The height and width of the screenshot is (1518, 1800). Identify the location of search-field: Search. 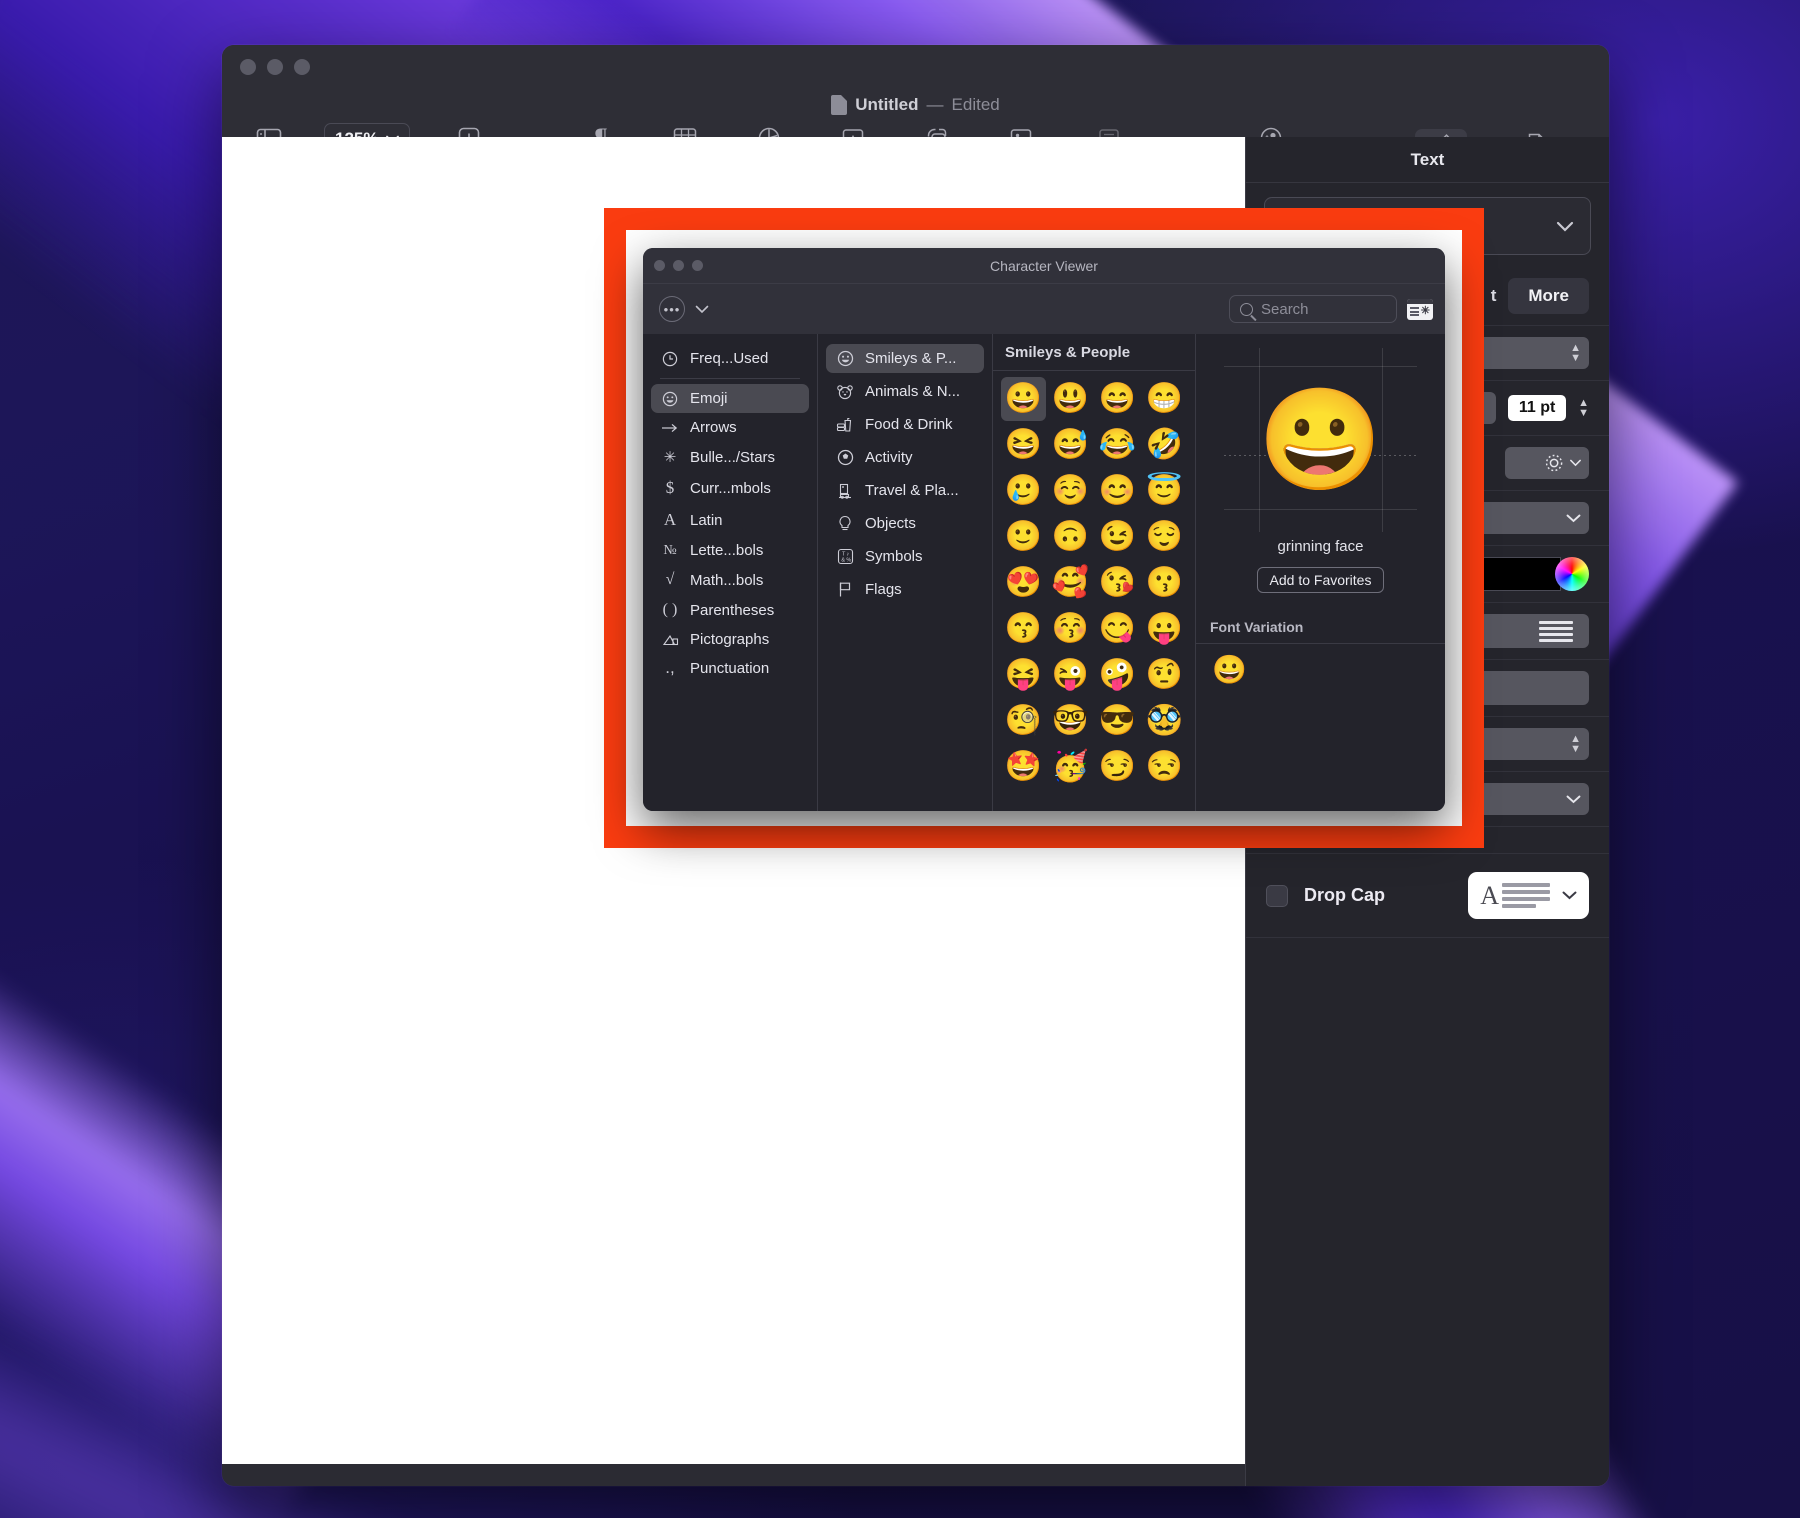
(1313, 309).